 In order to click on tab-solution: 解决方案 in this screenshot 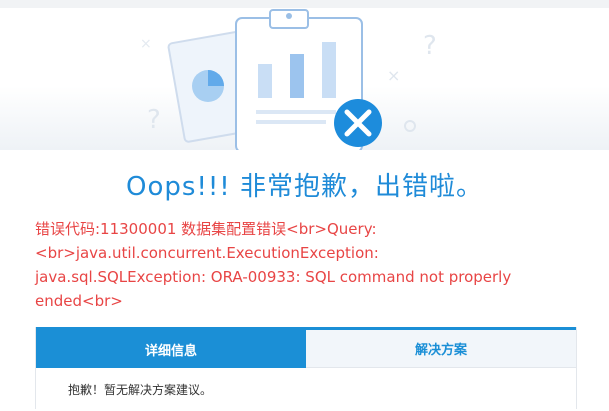, I will do `click(441, 349)`.